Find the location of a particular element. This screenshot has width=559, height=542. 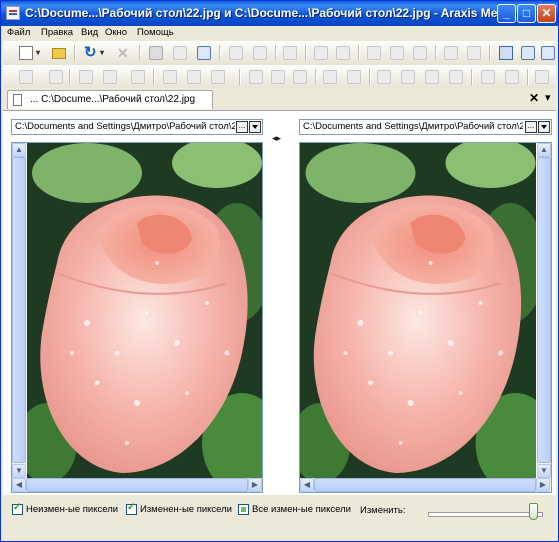

changed-pixels-checkbox is located at coordinates (131, 508).